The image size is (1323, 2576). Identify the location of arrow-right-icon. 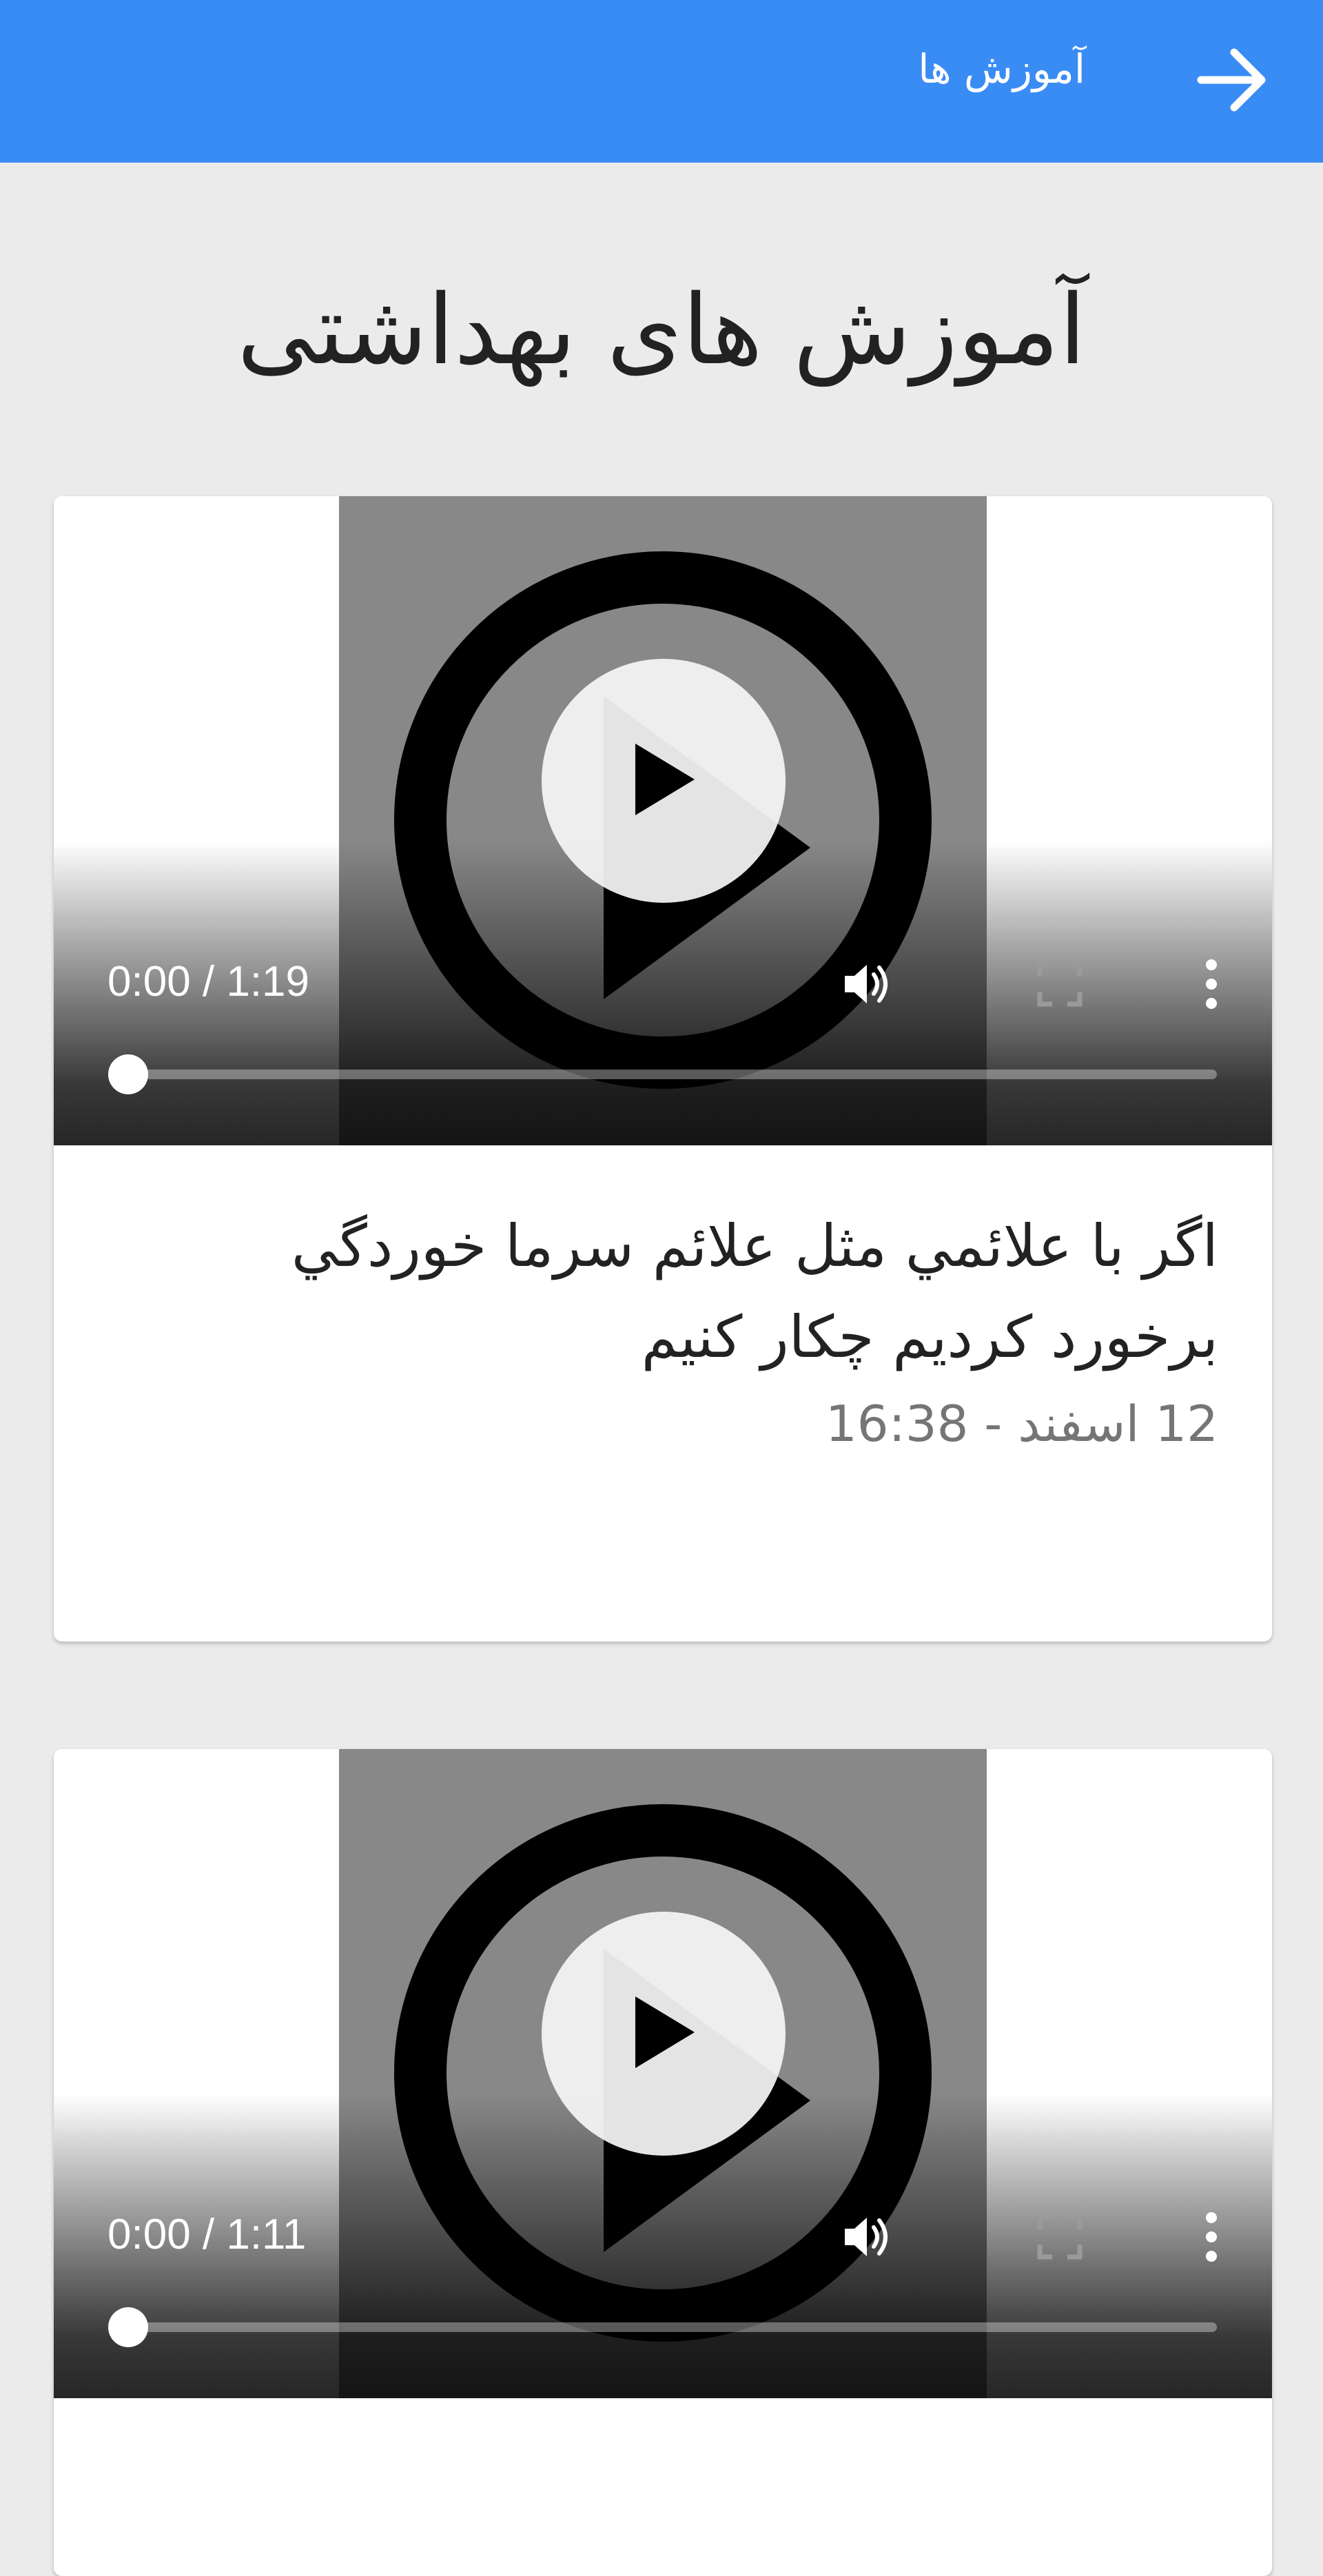
(1233, 81).